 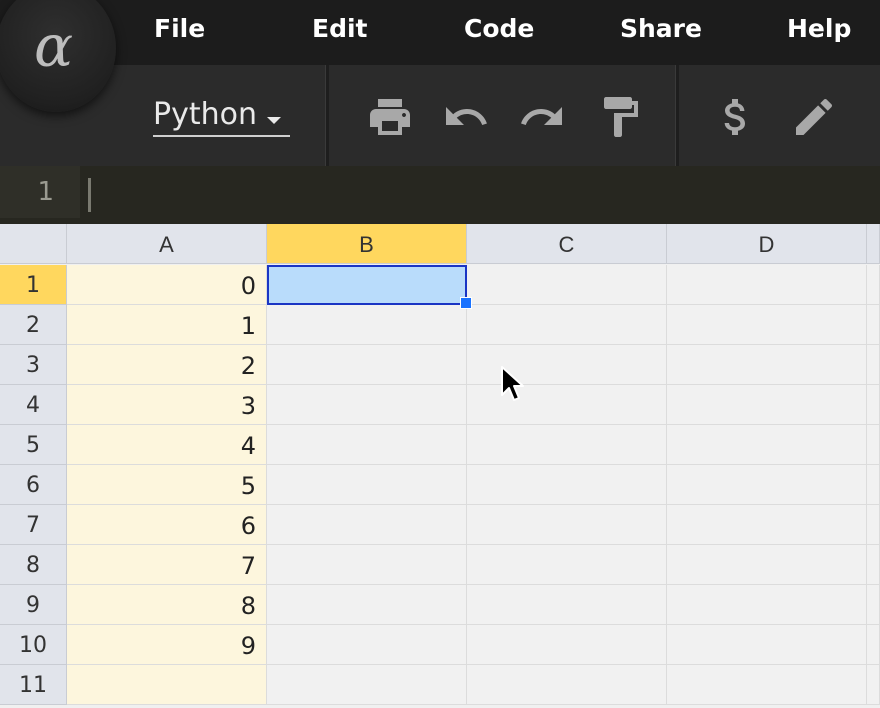 What do you see at coordinates (767, 605) in the screenshot?
I see `cell-d9` at bounding box center [767, 605].